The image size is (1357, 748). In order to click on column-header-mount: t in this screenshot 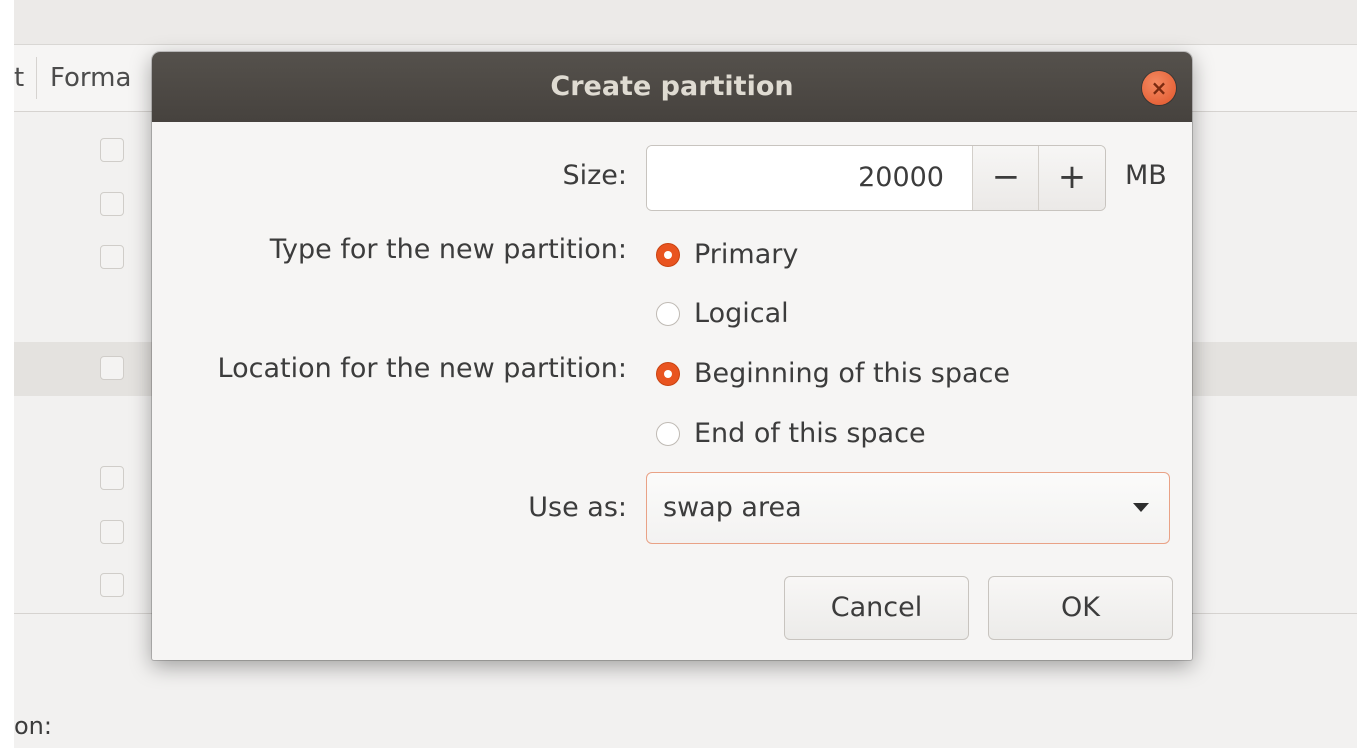, I will do `click(19, 78)`.